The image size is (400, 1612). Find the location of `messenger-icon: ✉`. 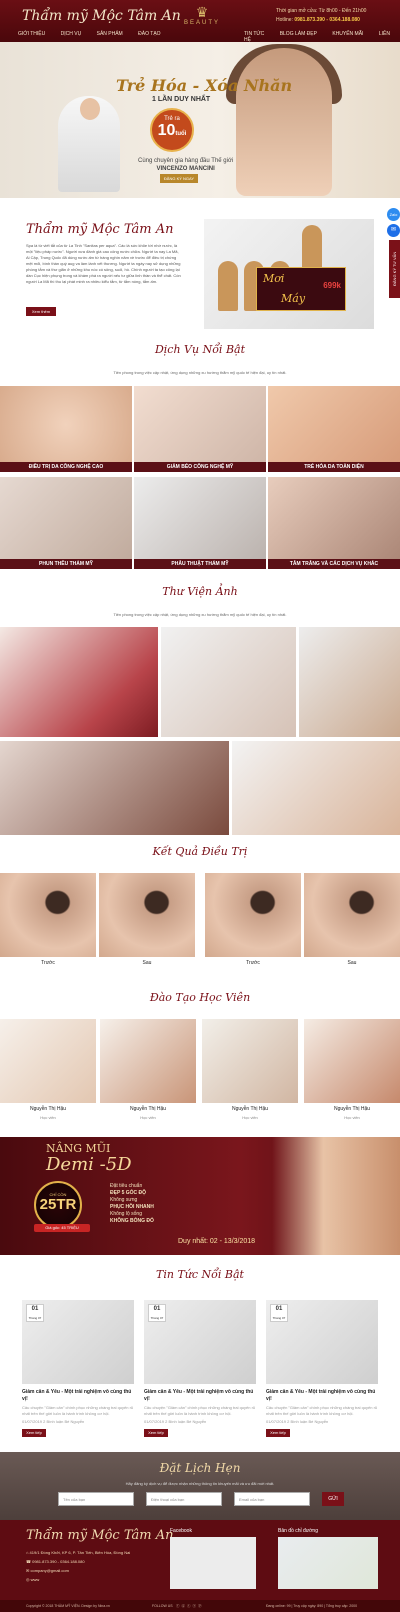

messenger-icon: ✉ is located at coordinates (393, 230).